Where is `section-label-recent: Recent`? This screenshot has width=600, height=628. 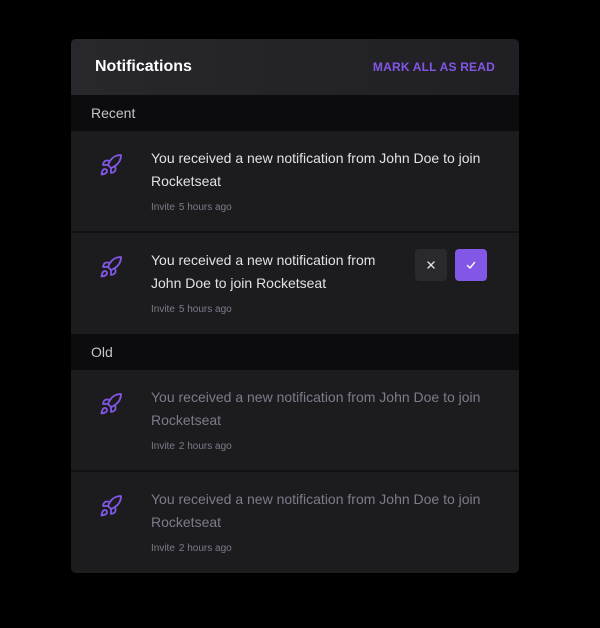 section-label-recent: Recent is located at coordinates (295, 113).